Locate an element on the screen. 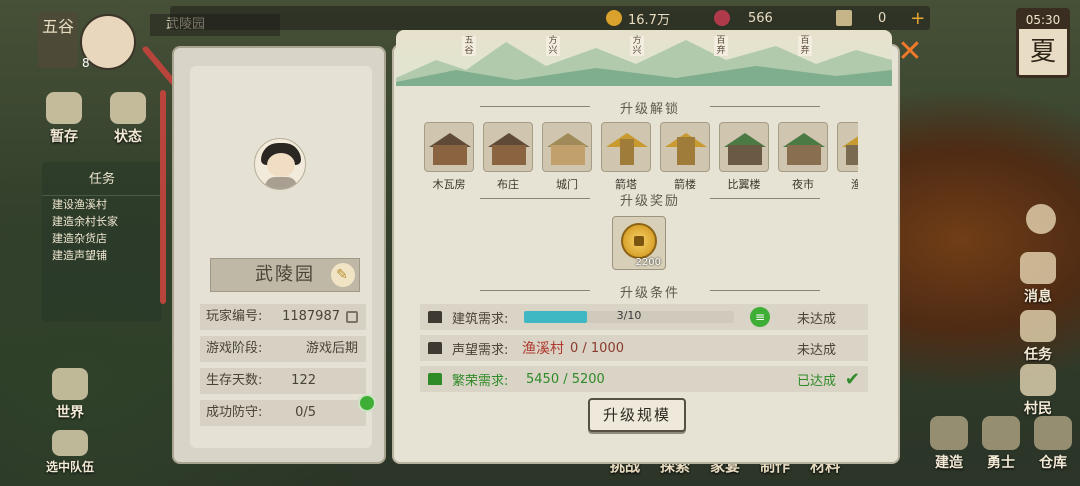 The height and width of the screenshot is (486, 1080). building-progress-bar: 3/10 is located at coordinates (629, 316).